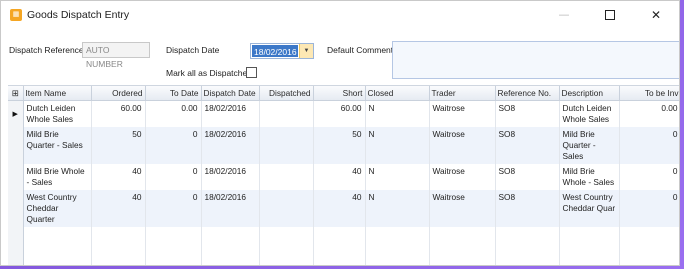 The image size is (684, 269). Describe the element at coordinates (173, 113) in the screenshot. I see `cell-to-date: 0.00` at that location.